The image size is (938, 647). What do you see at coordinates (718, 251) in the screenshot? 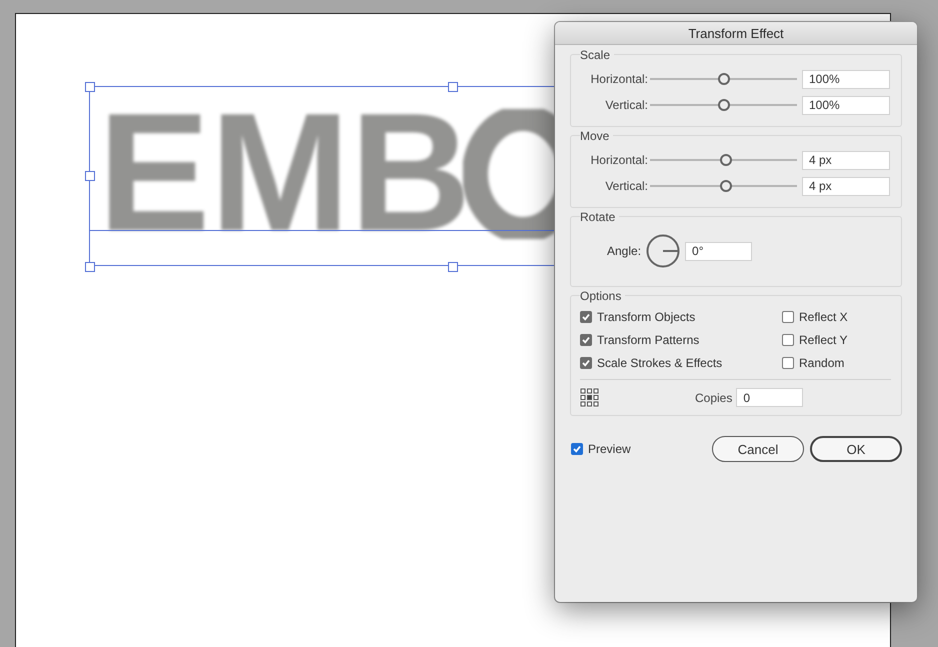
I see `angle-field: 0°` at bounding box center [718, 251].